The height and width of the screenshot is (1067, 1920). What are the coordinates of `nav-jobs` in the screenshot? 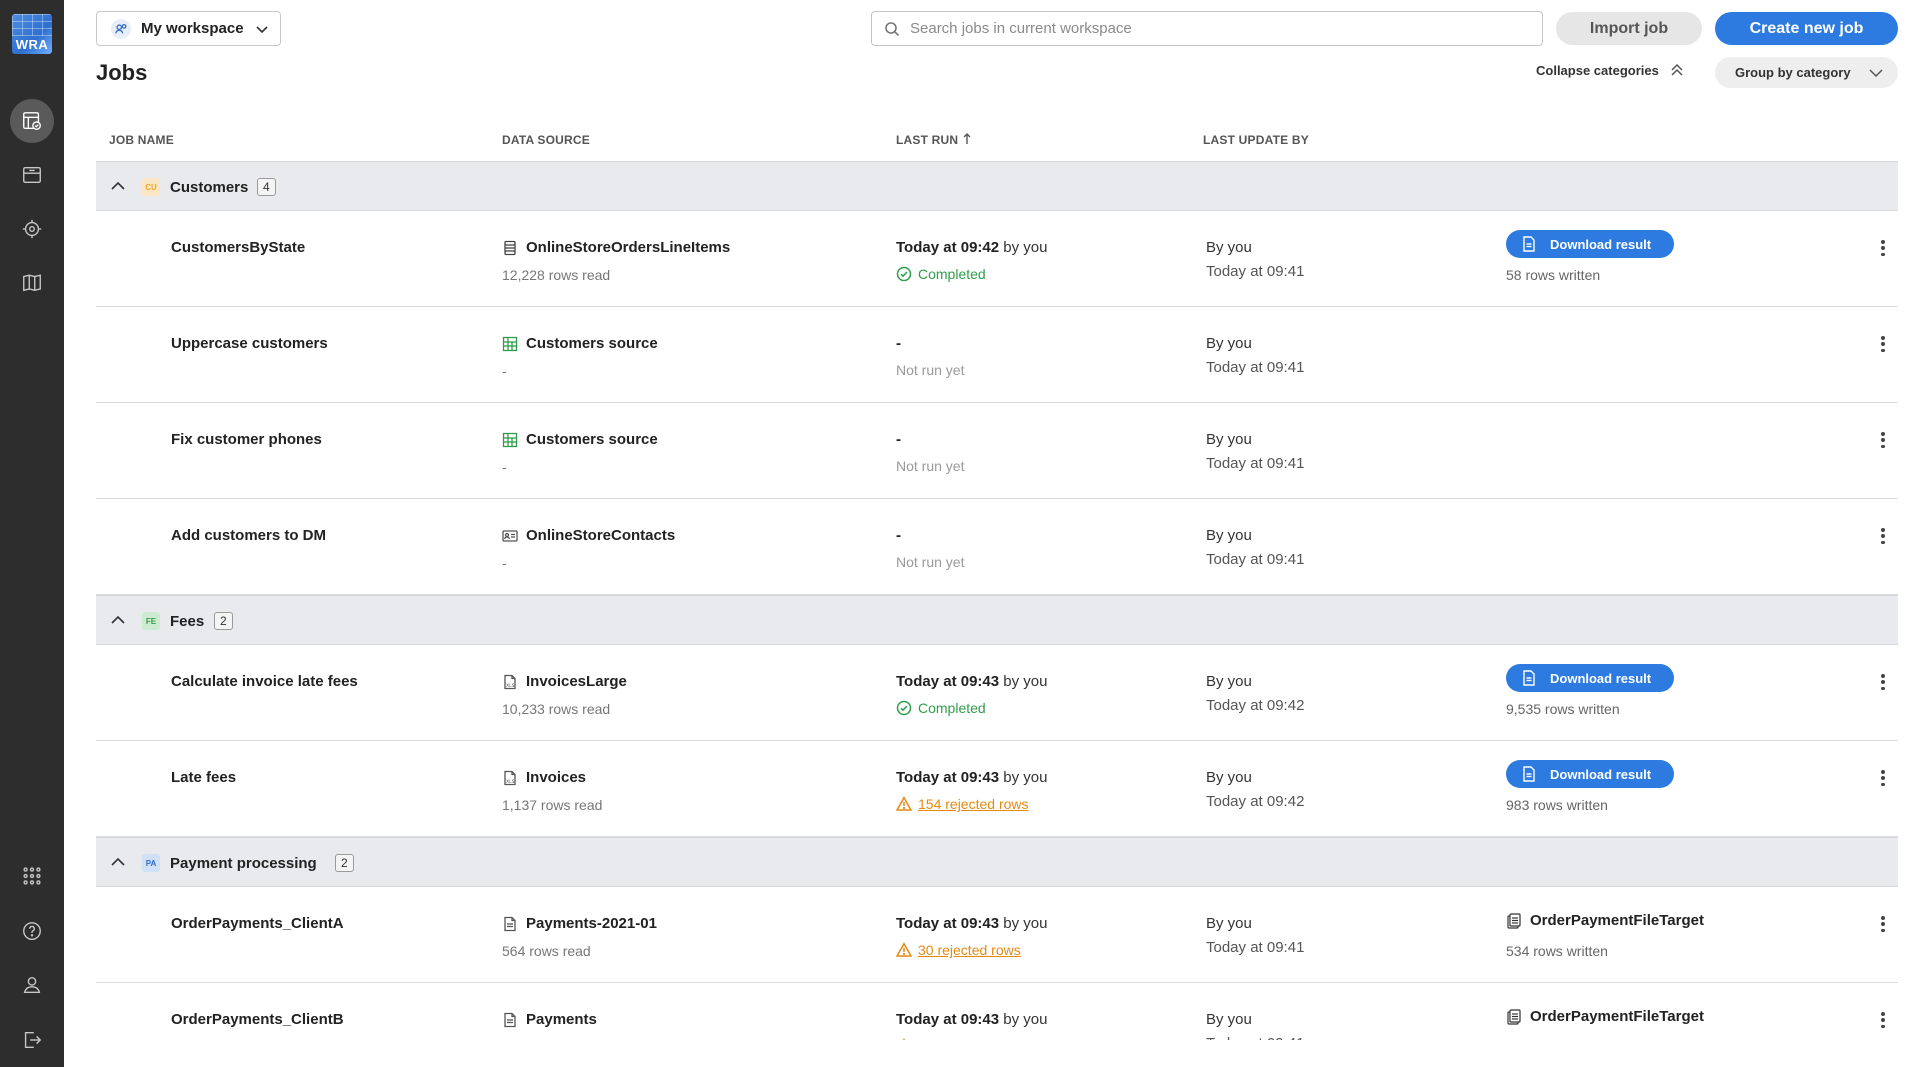 It's located at (32, 121).